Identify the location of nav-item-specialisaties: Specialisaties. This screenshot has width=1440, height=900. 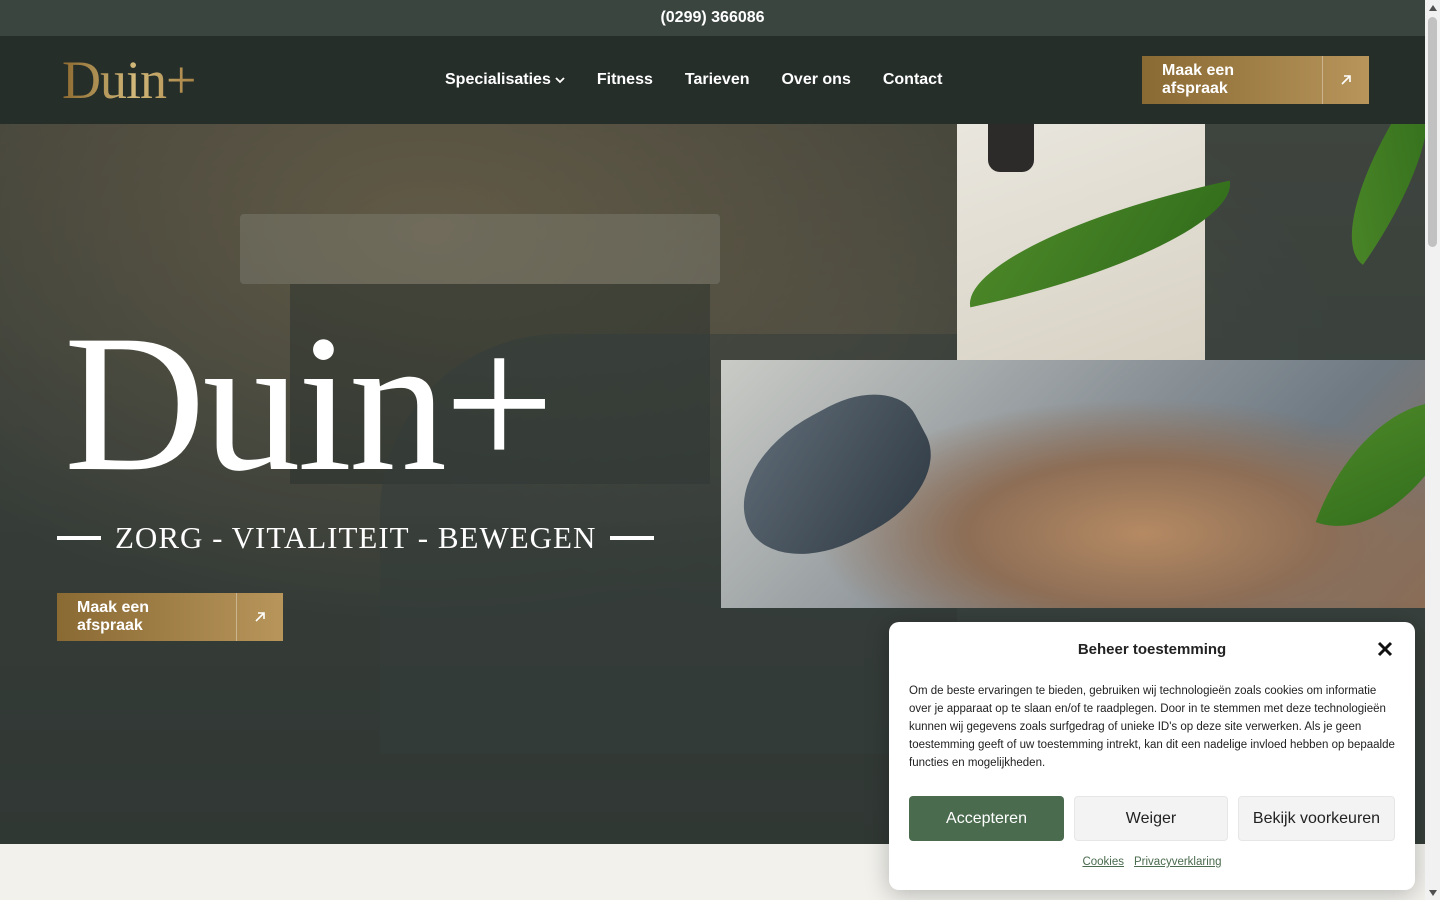
(505, 80).